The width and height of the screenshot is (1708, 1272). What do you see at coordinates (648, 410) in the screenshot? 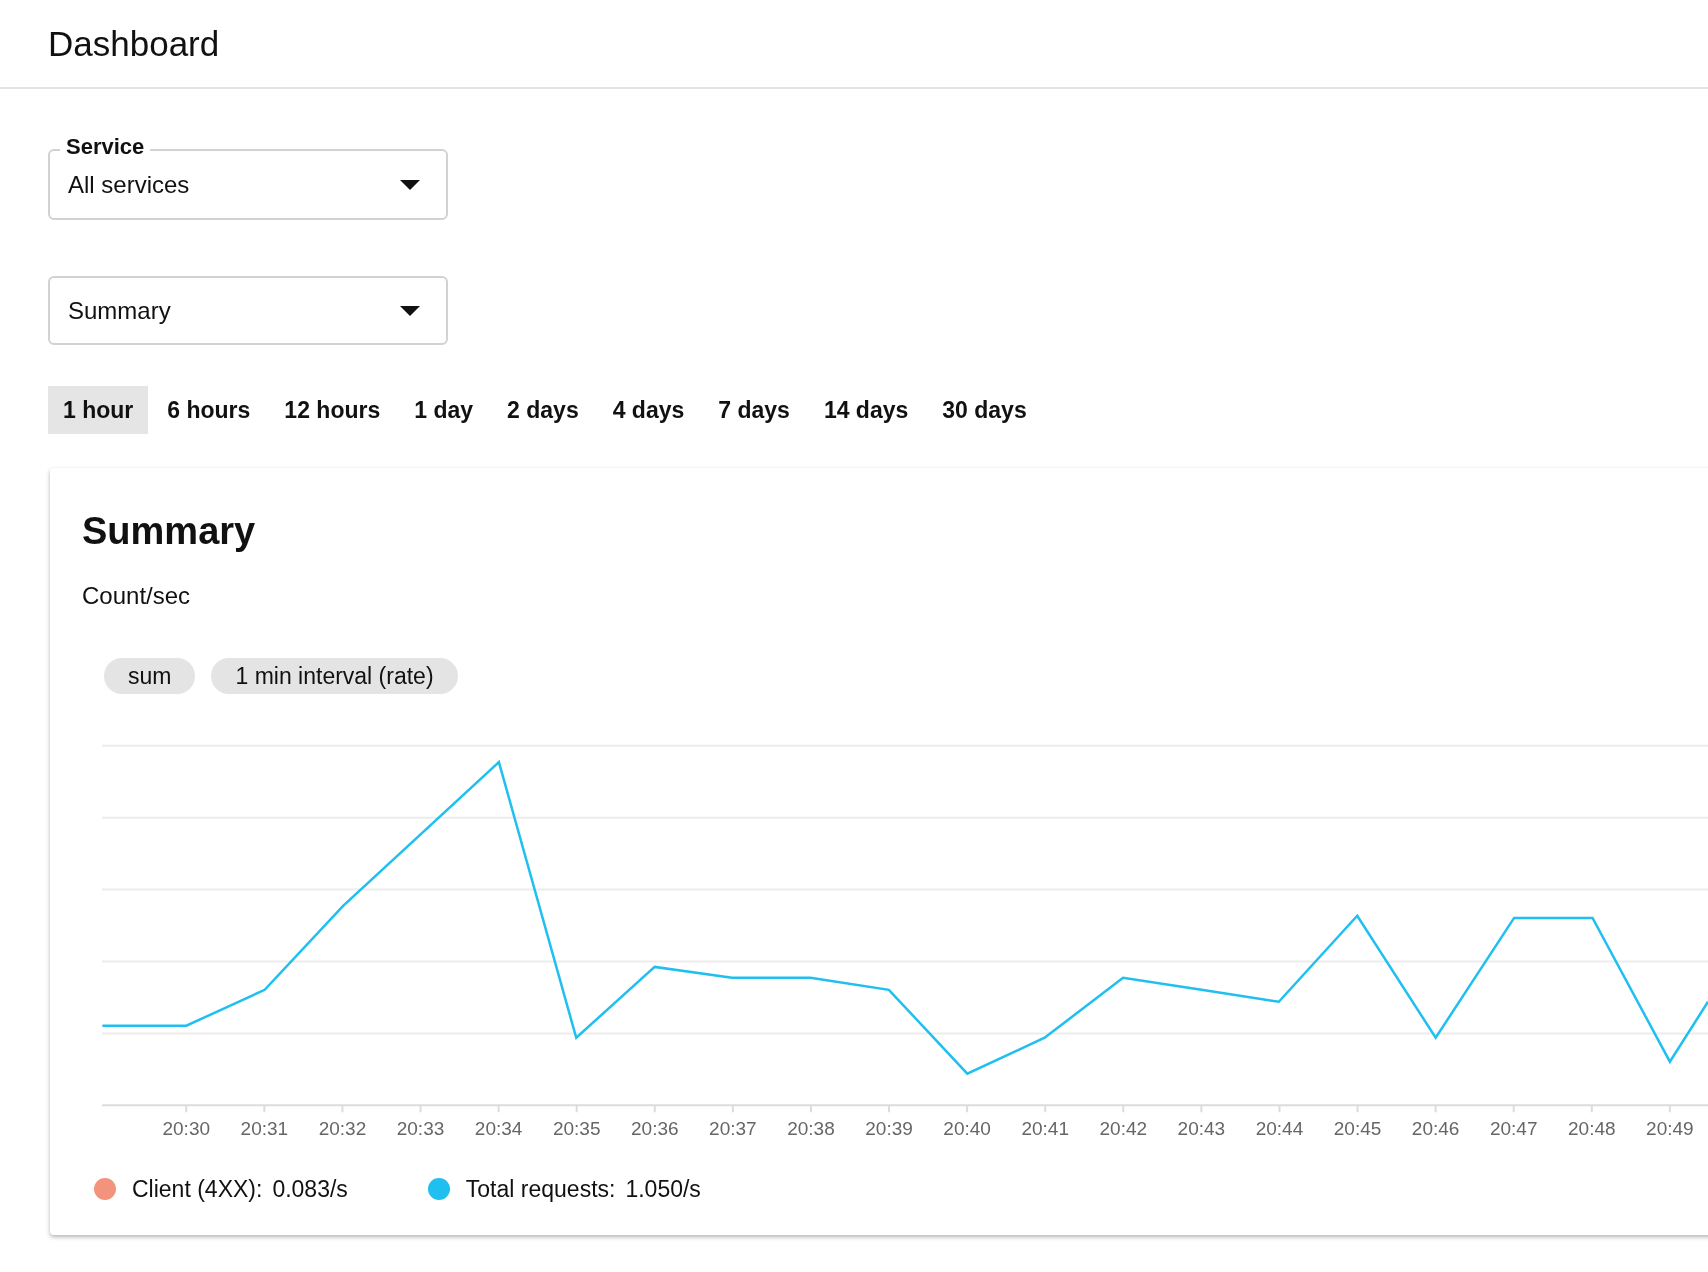
I see `time-range-tab: 4 days` at bounding box center [648, 410].